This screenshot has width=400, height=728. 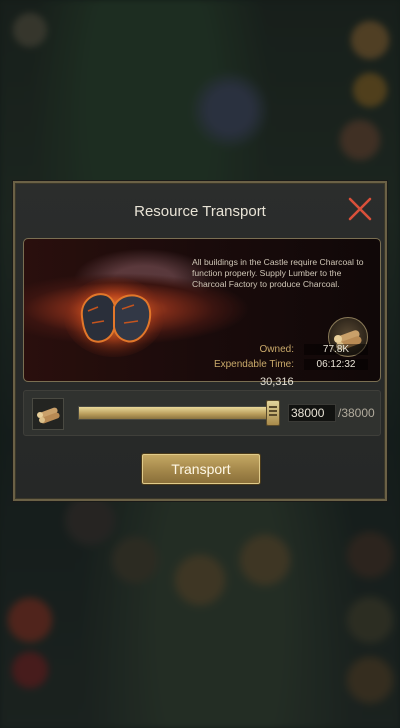 I want to click on quantity-input, so click(x=312, y=413).